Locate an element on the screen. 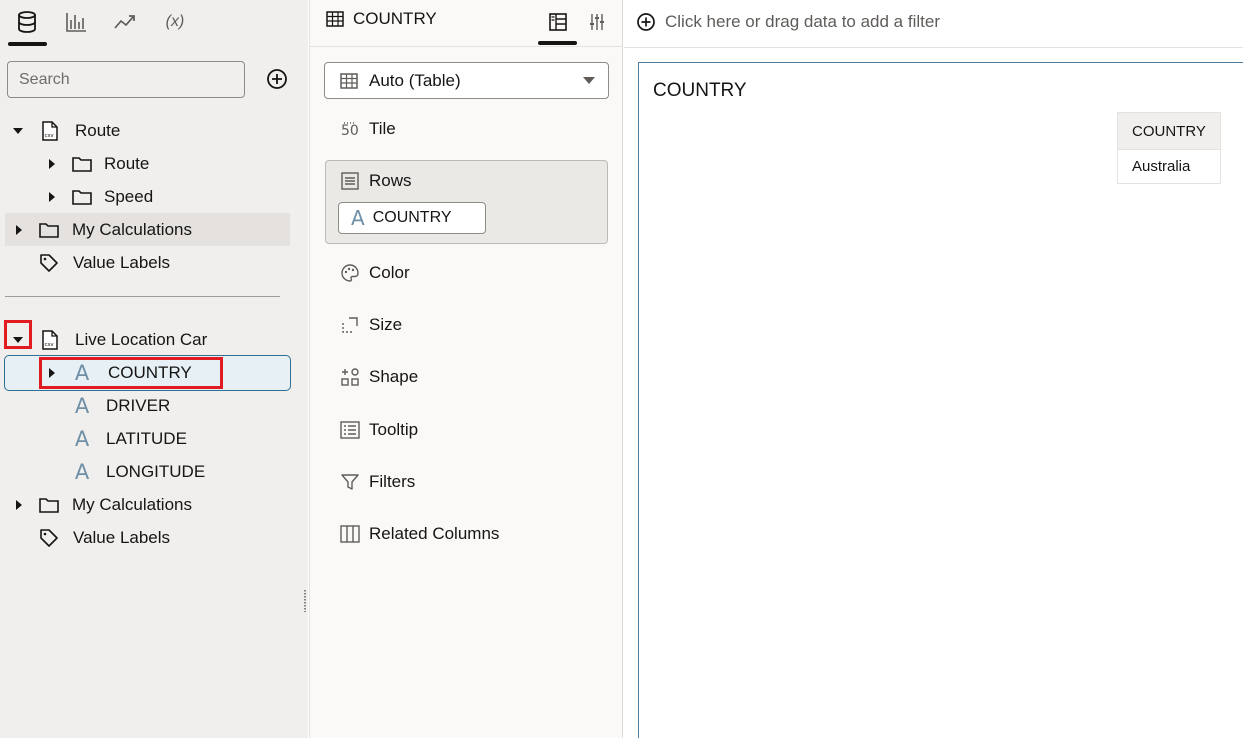 This screenshot has height=738, width=1243. visualizations-icon is located at coordinates (76, 22).